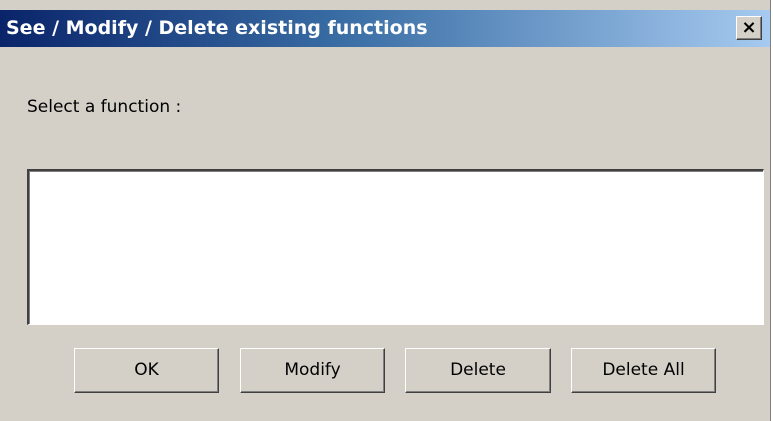 This screenshot has height=421, width=773. I want to click on close-button: ×, so click(749, 28).